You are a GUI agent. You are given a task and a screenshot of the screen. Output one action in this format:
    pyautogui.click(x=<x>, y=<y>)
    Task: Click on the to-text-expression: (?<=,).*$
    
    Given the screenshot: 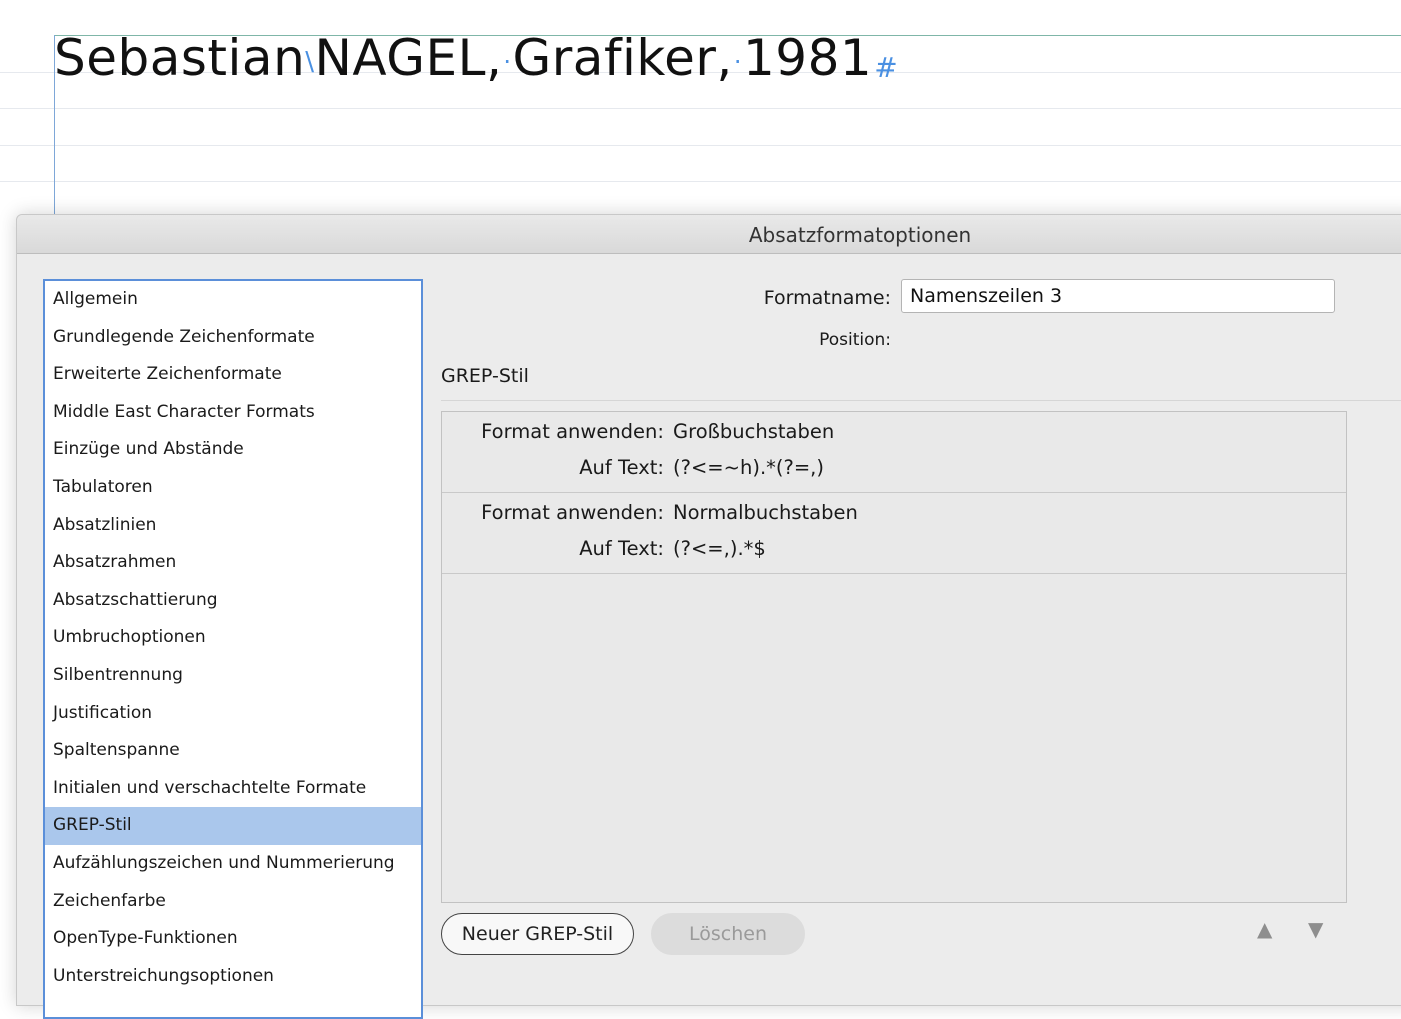 What is the action you would take?
    pyautogui.click(x=719, y=548)
    